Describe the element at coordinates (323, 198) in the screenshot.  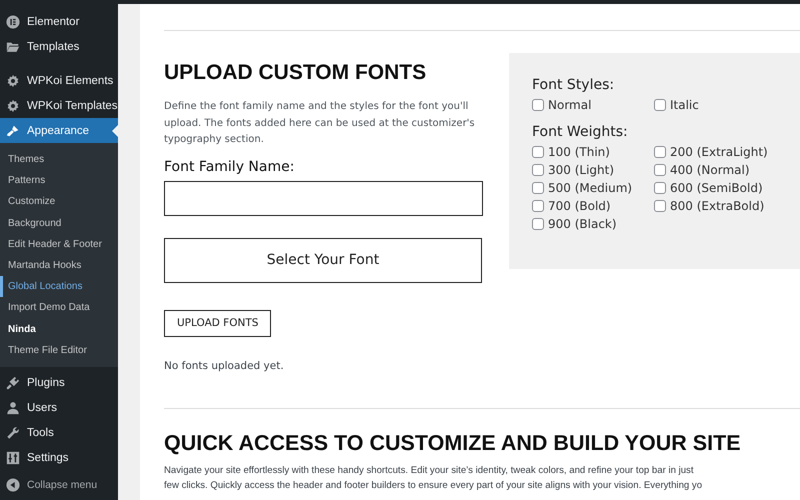
I see `font-family-field` at that location.